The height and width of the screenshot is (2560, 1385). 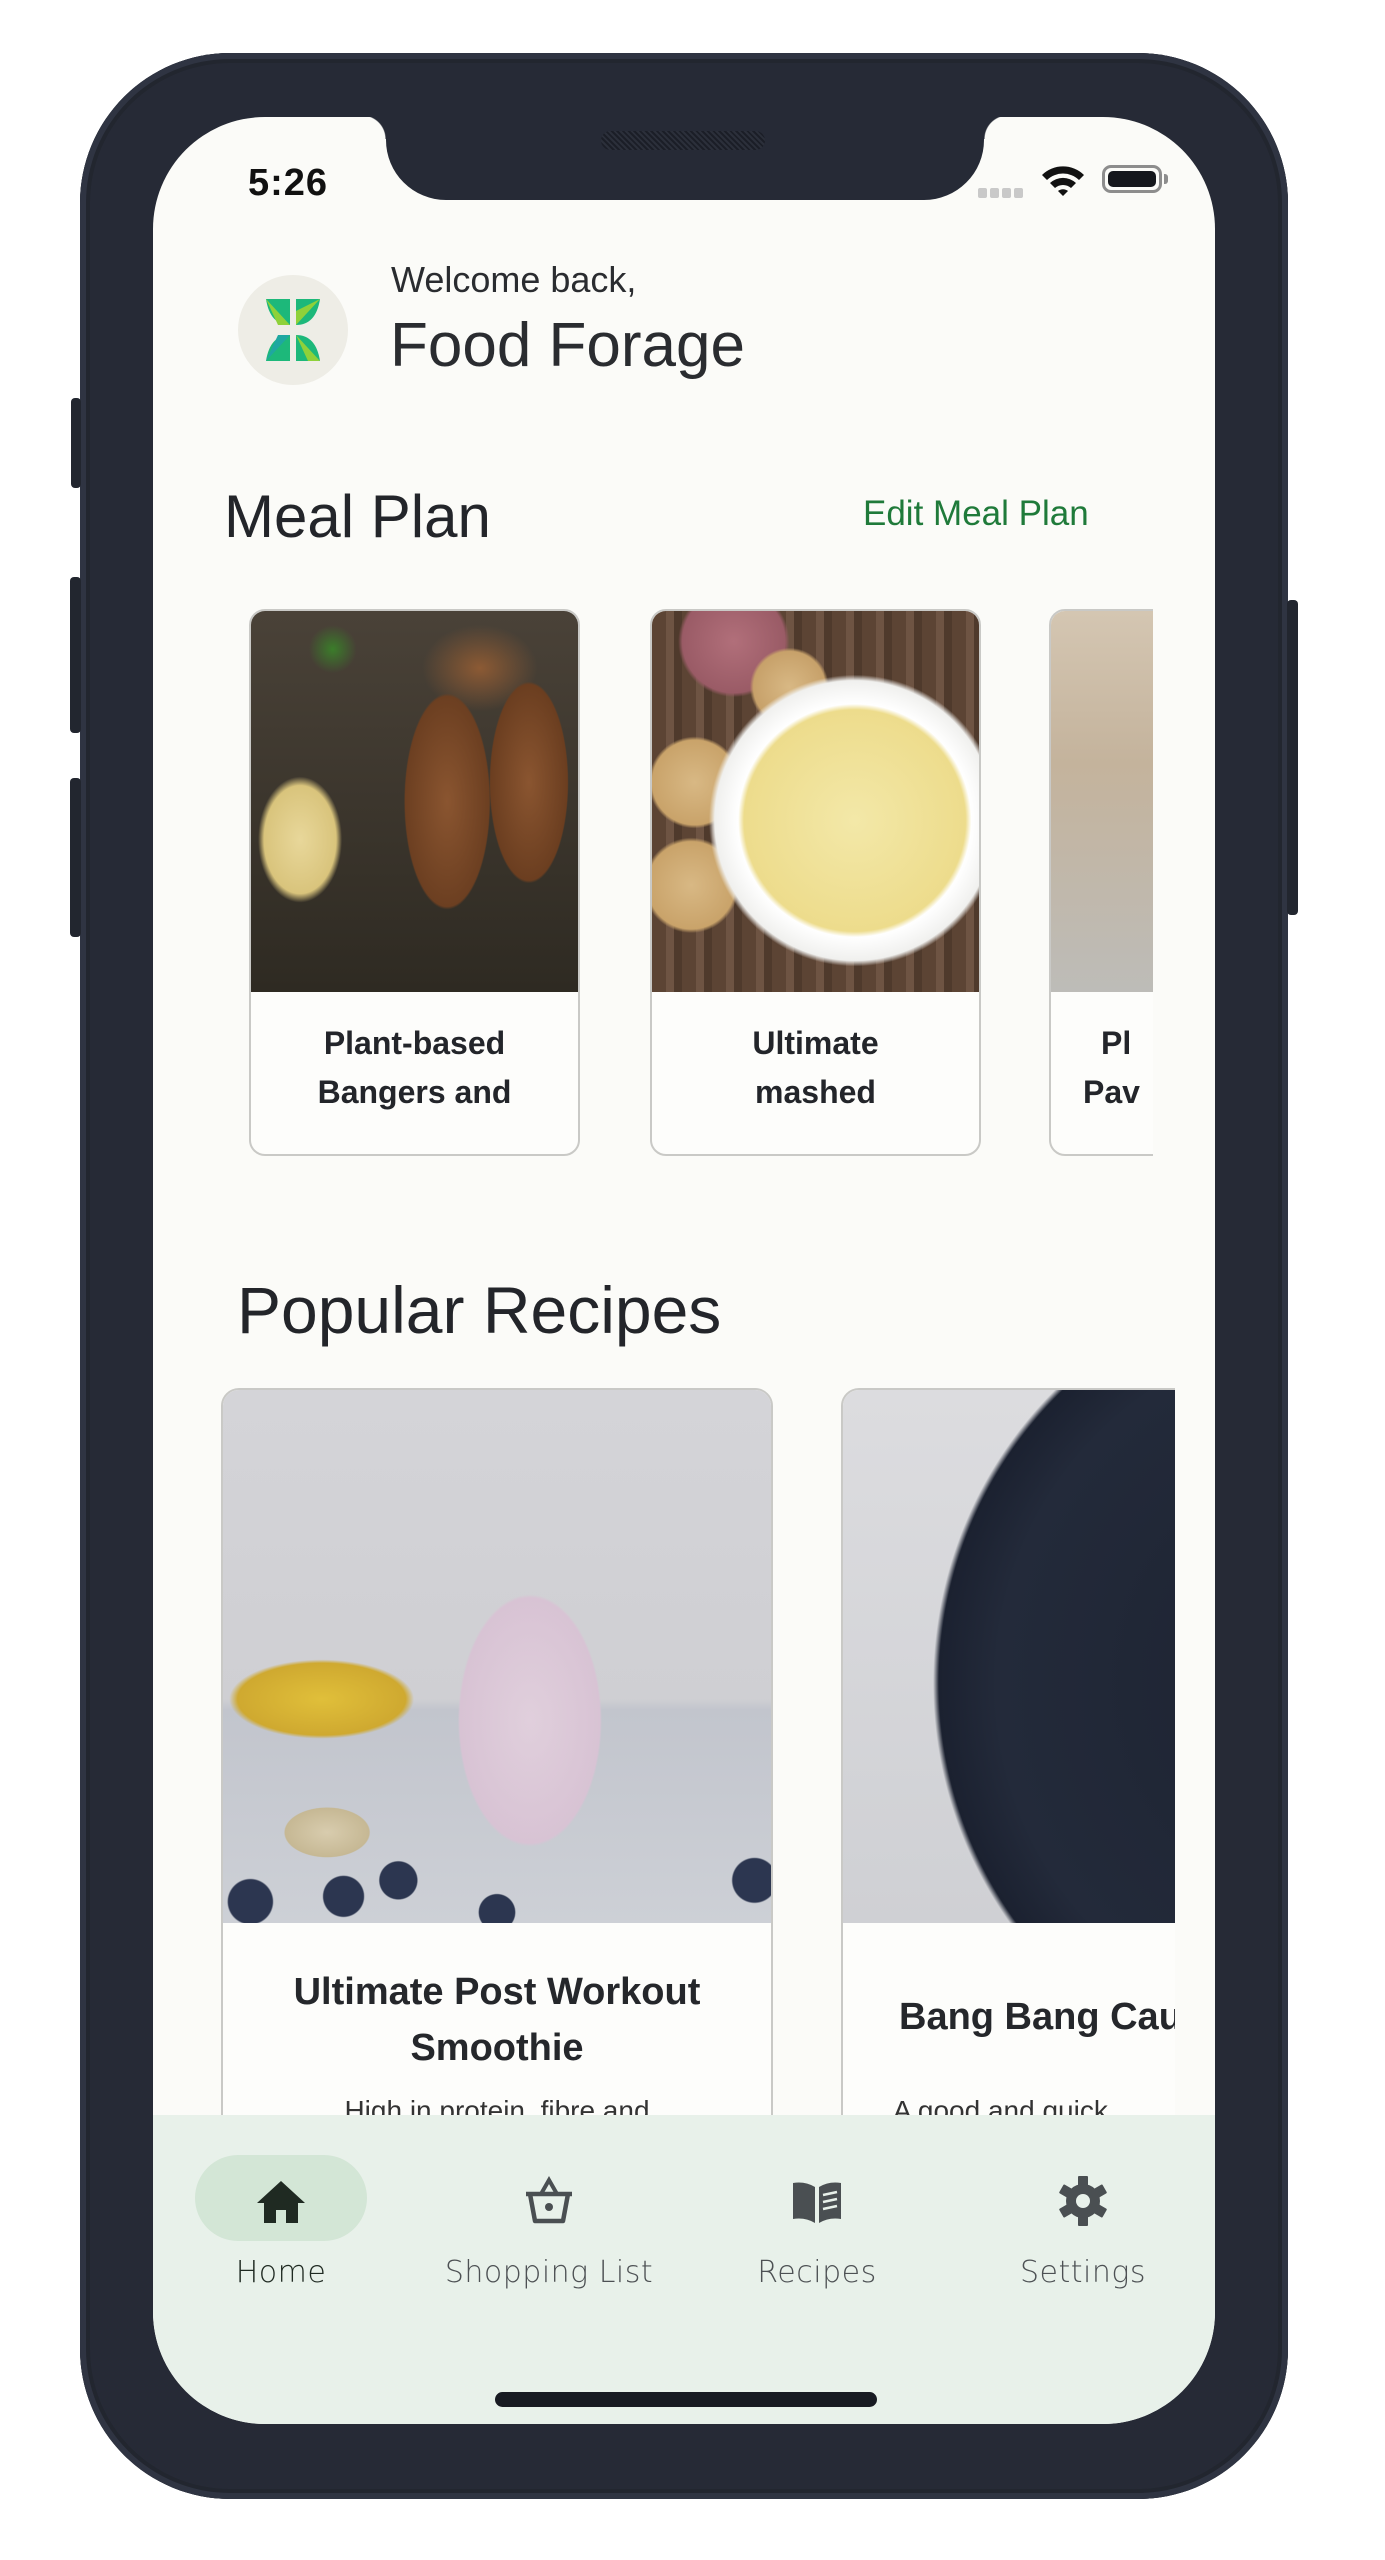 What do you see at coordinates (683, 140) in the screenshot?
I see `speaker-grille` at bounding box center [683, 140].